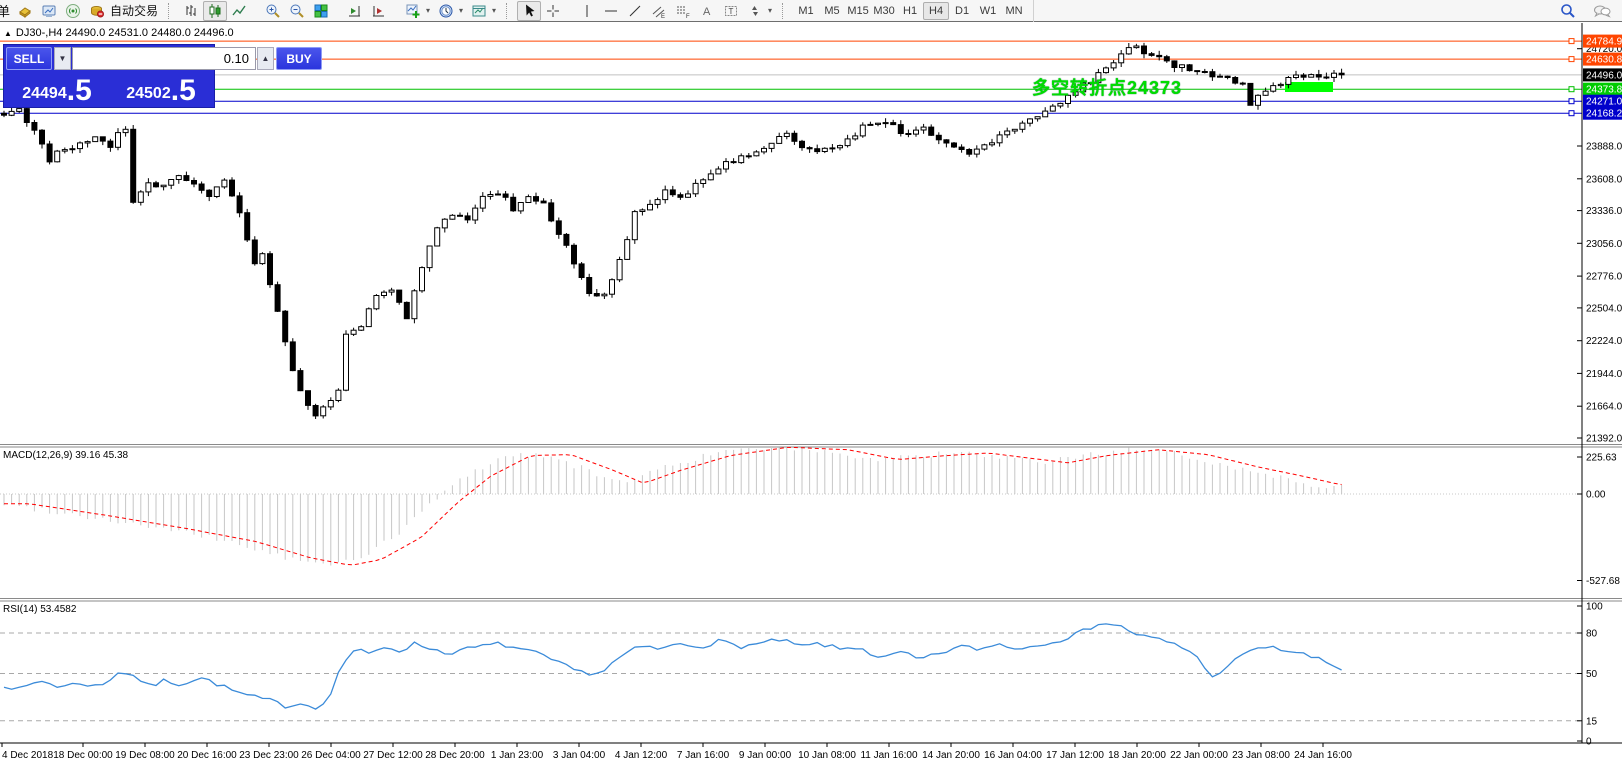 The width and height of the screenshot is (1622, 772). Describe the element at coordinates (1589, 742) in the screenshot. I see `svg-text: 0` at that location.